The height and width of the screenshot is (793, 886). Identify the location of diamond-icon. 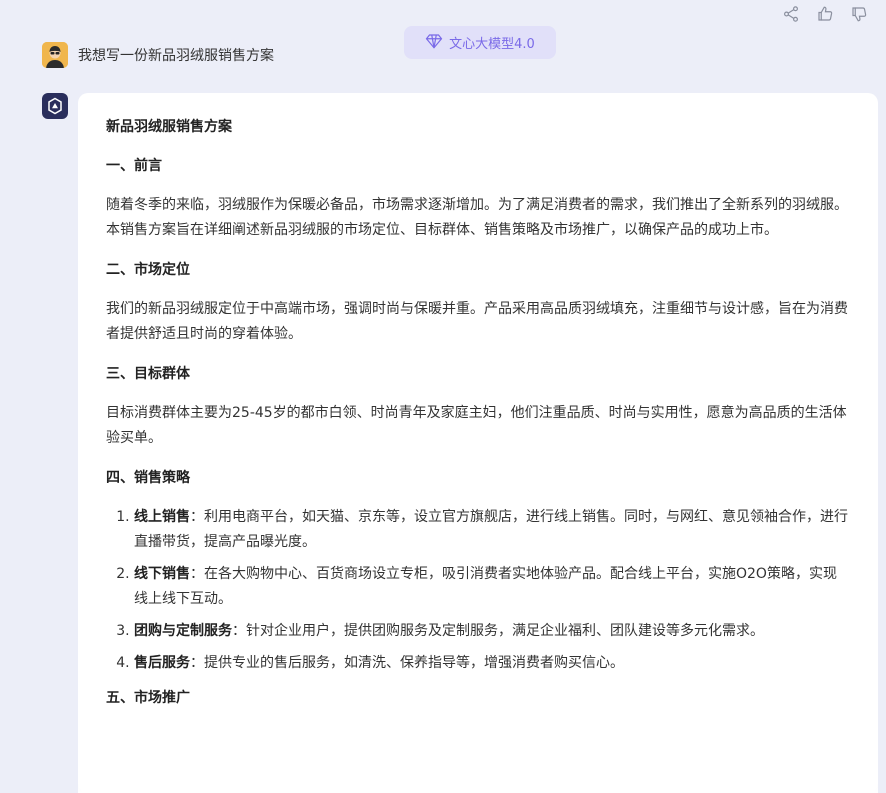
(434, 43).